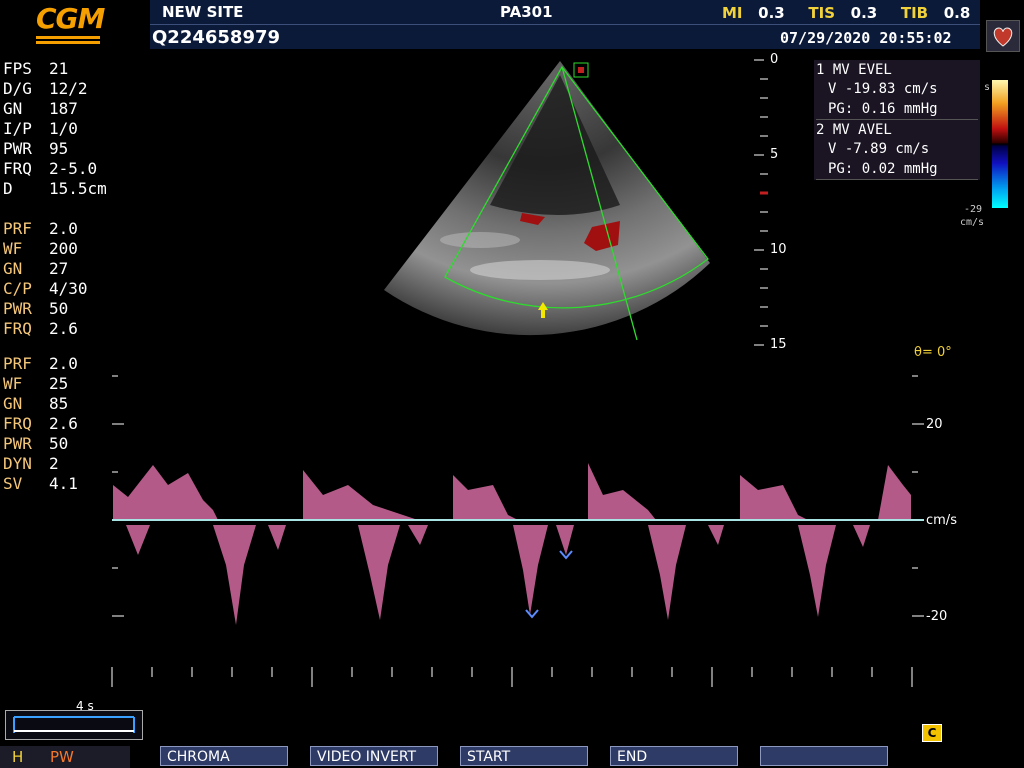 This screenshot has height=768, width=1024. What do you see at coordinates (846, 12) in the screenshot?
I see `acoustic-indices: MI 0.3 TIS 0.3 TIB 0.8` at bounding box center [846, 12].